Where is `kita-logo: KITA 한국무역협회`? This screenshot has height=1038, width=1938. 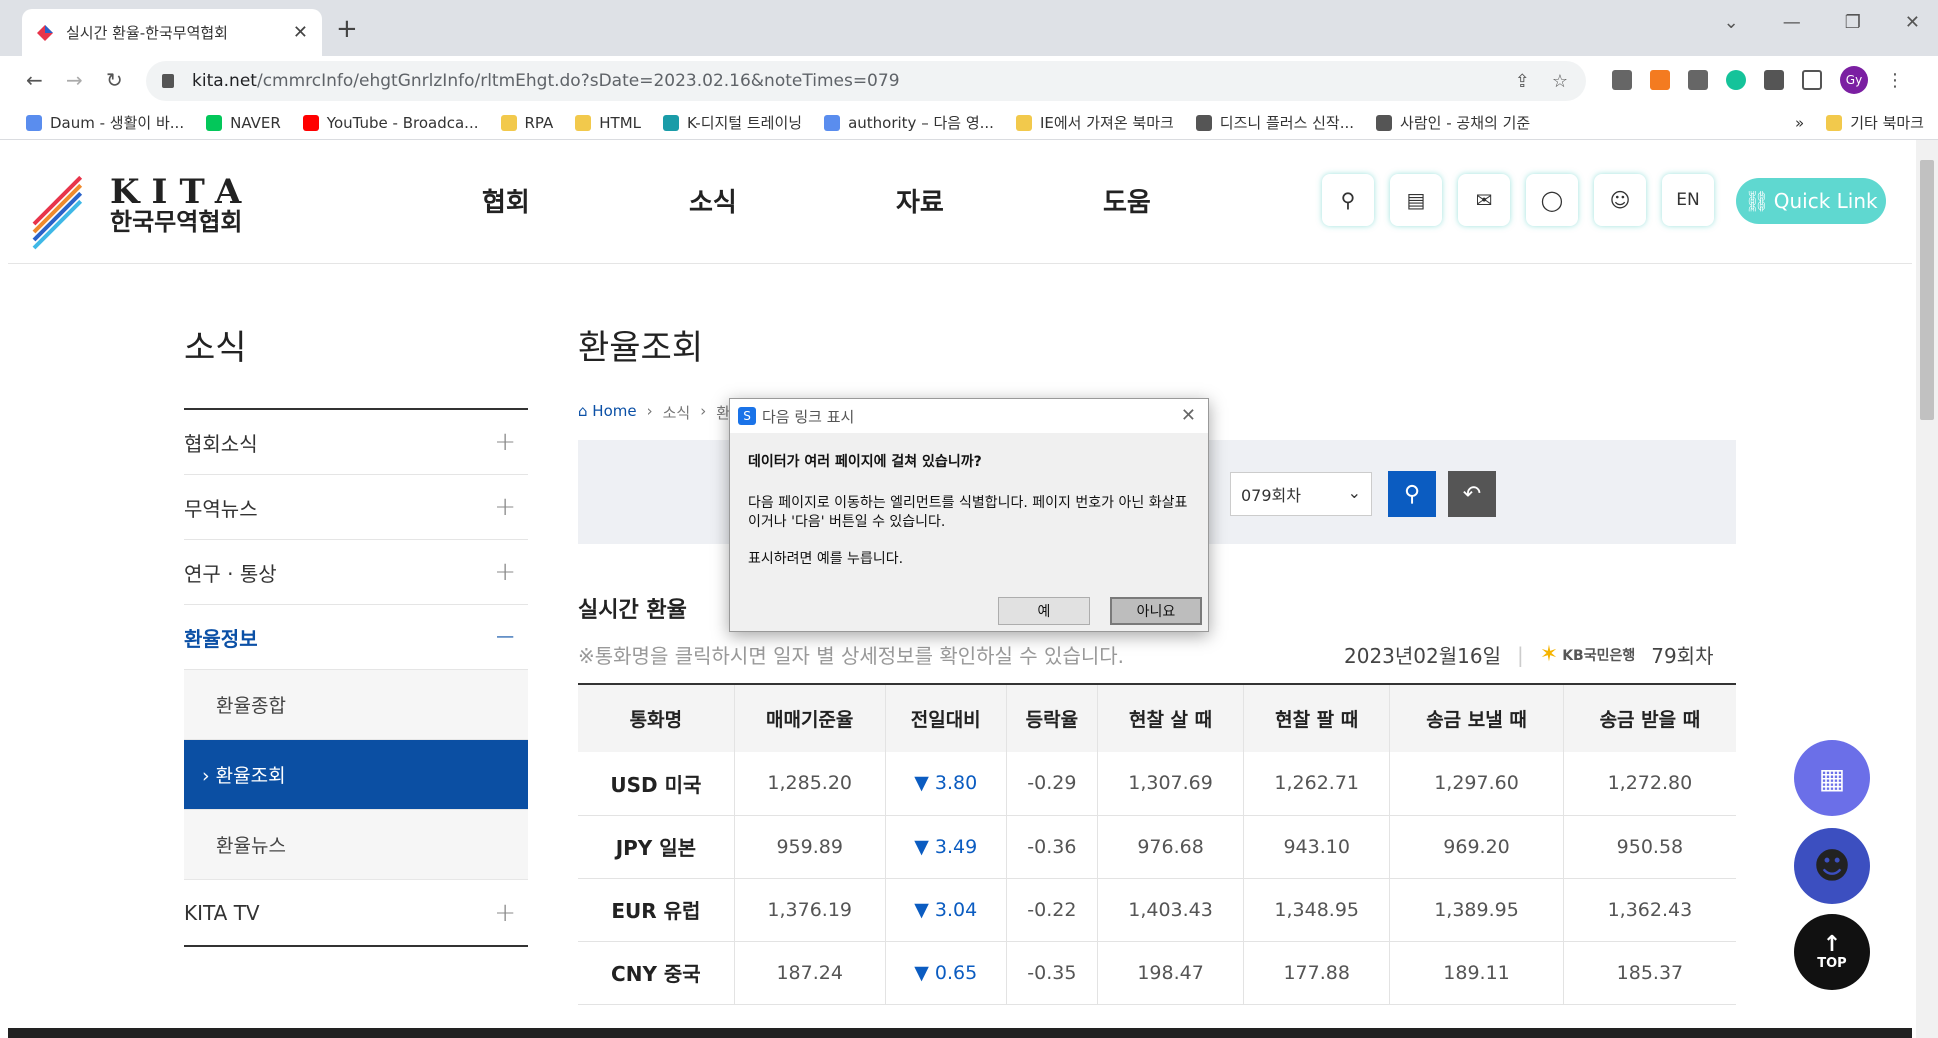
kita-logo: KITA 한국무역협회 is located at coordinates (142, 212).